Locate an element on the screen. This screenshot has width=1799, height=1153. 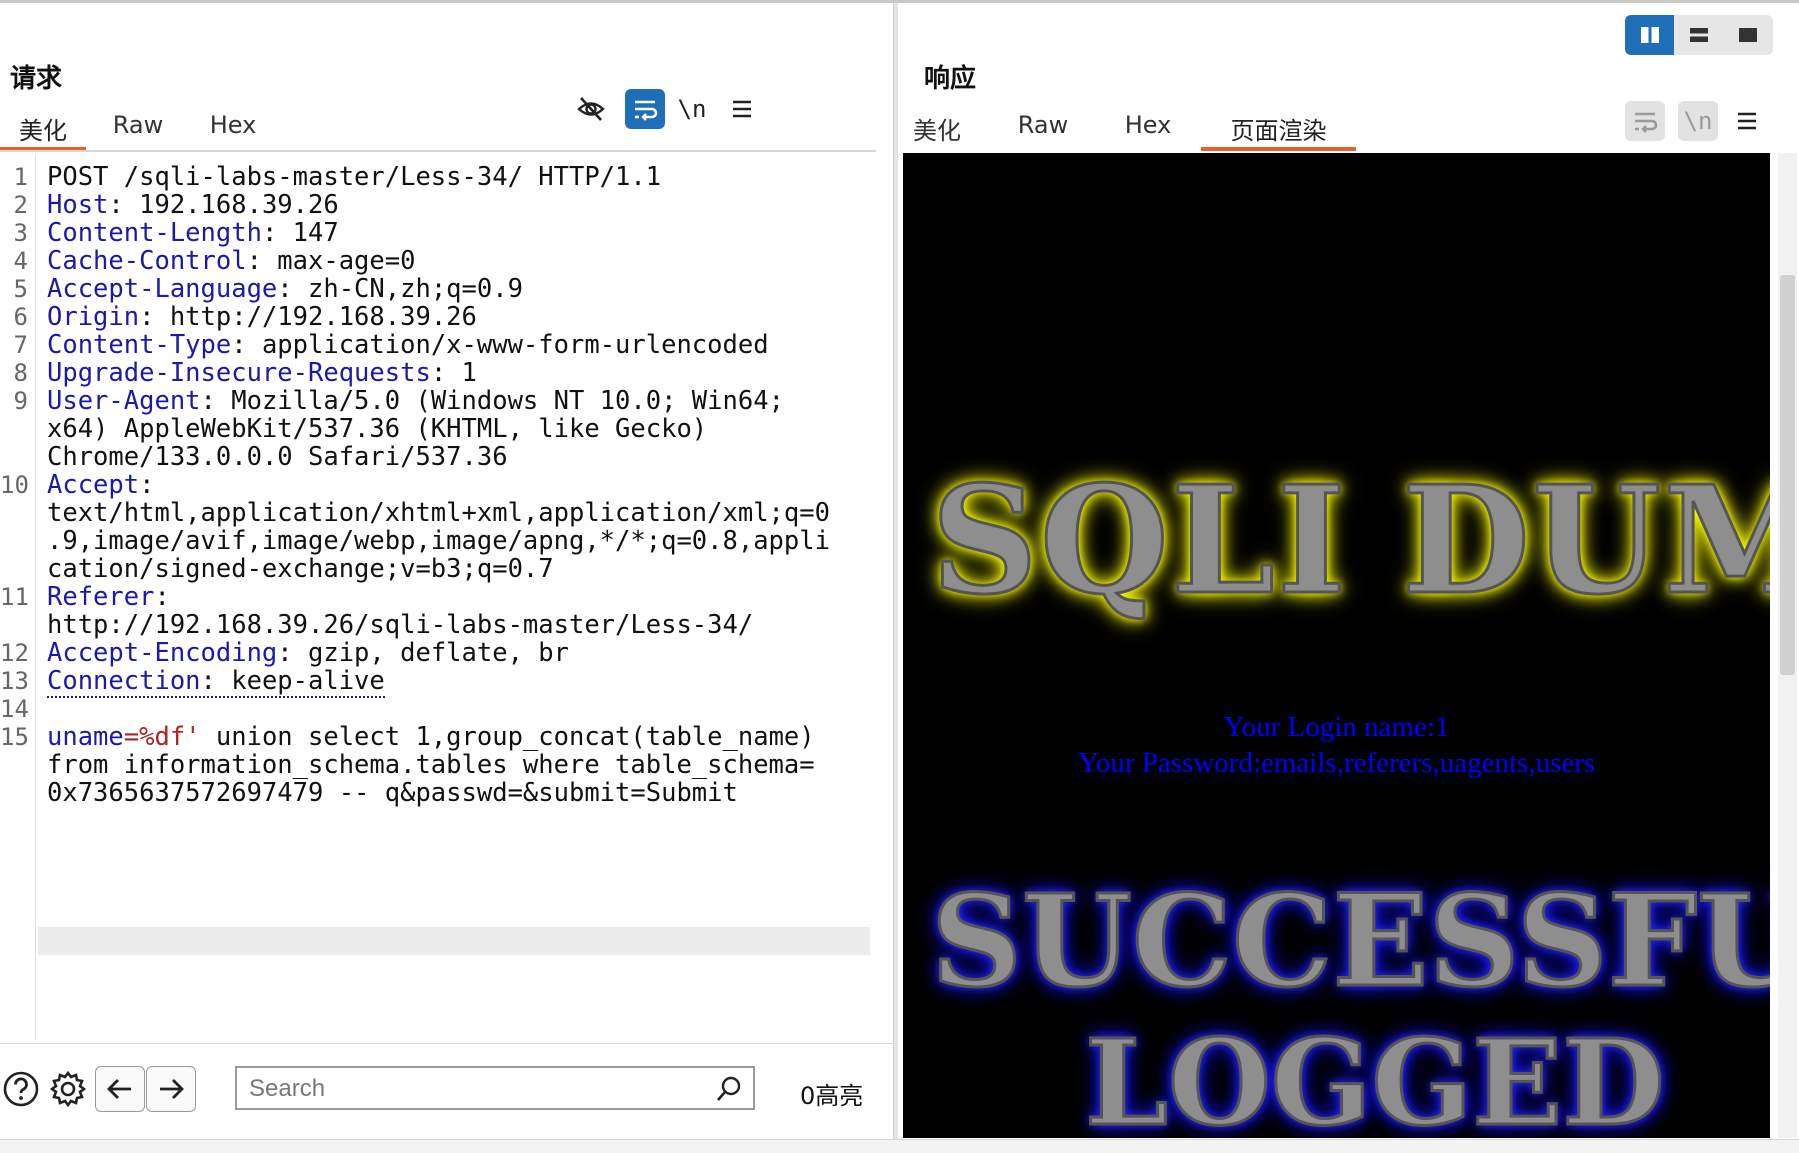
settings-gear-icon is located at coordinates (68, 1091).